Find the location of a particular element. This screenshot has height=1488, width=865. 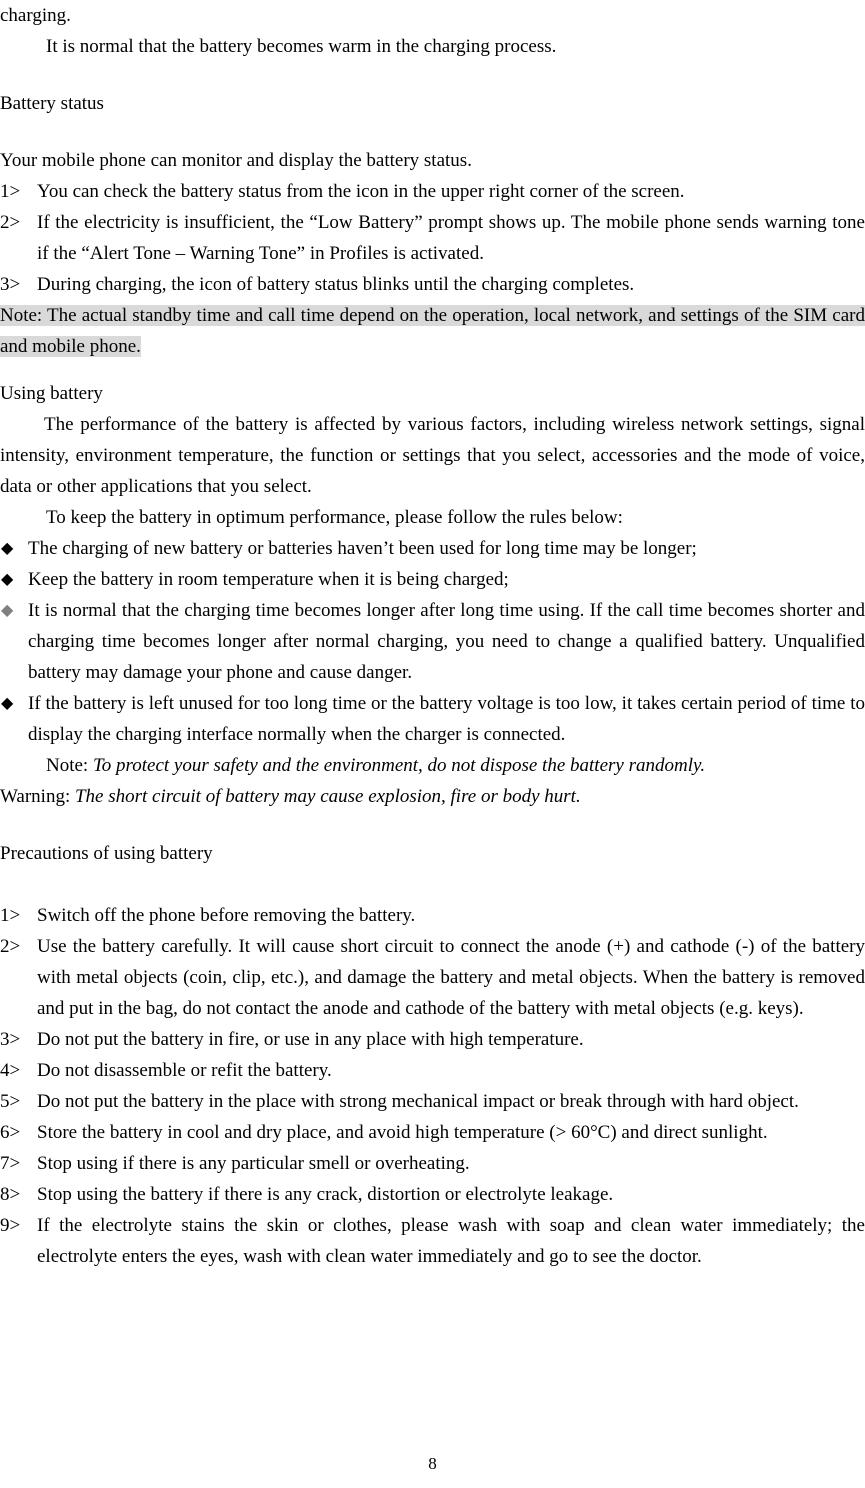

page-number: 8 is located at coordinates (432, 1463).